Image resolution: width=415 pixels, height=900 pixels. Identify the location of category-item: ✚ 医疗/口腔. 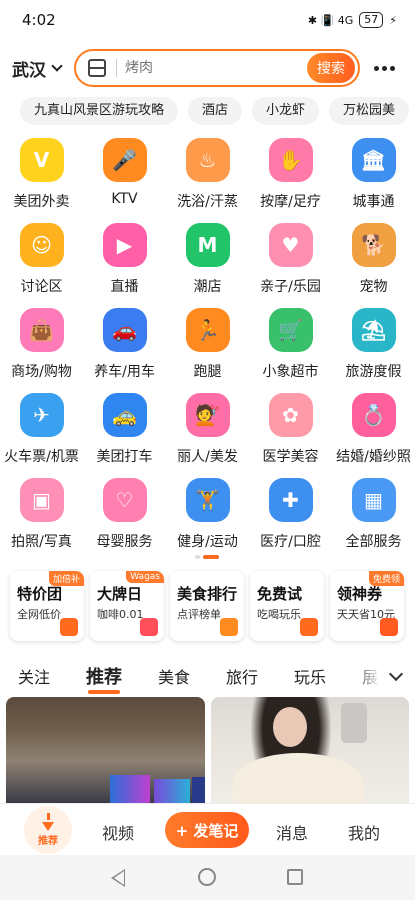
(290, 516).